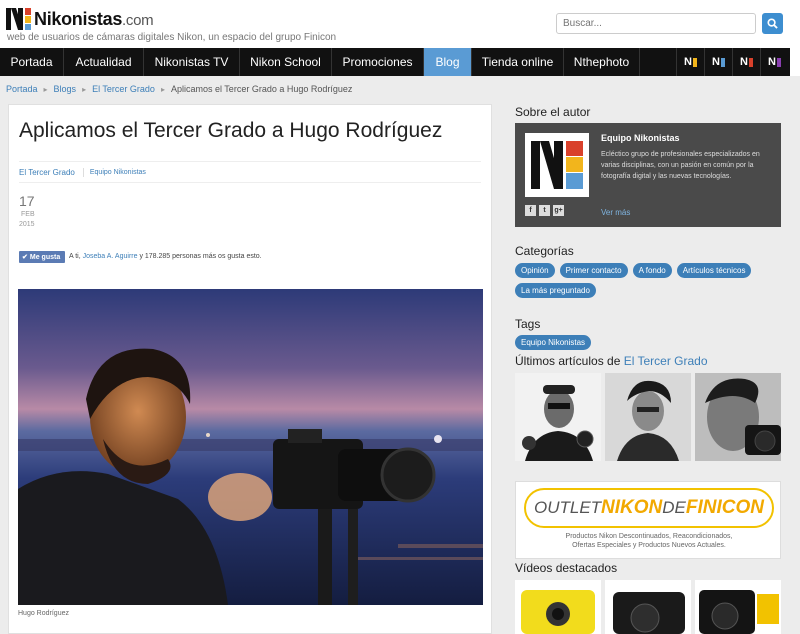  Describe the element at coordinates (535, 270) in the screenshot. I see `category-tag: Opinión` at that location.